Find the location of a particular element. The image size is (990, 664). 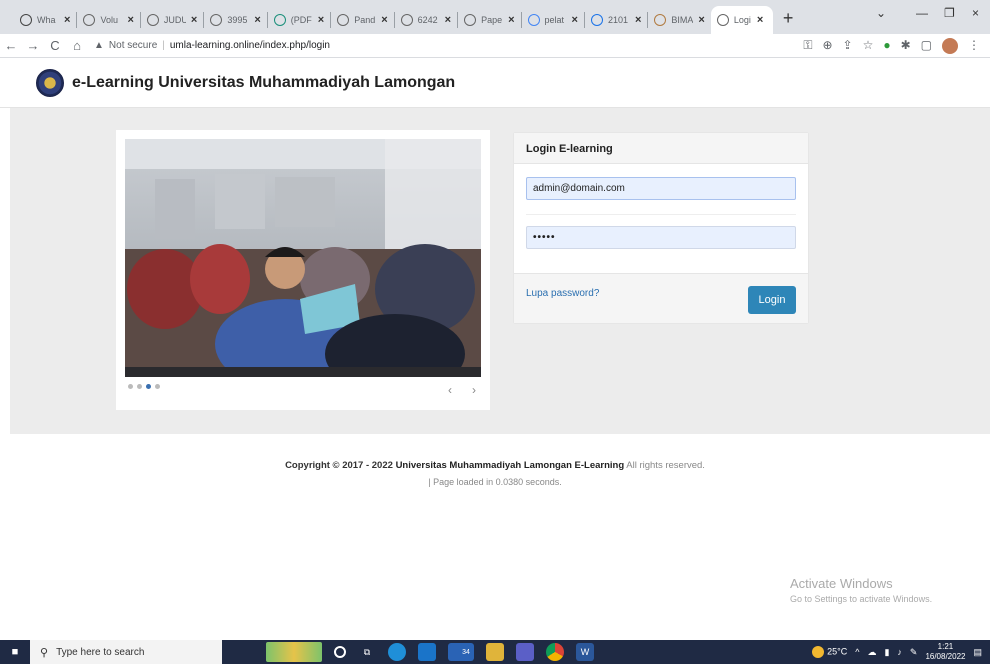

forgot-password-link: Lupa password? is located at coordinates (562, 293).